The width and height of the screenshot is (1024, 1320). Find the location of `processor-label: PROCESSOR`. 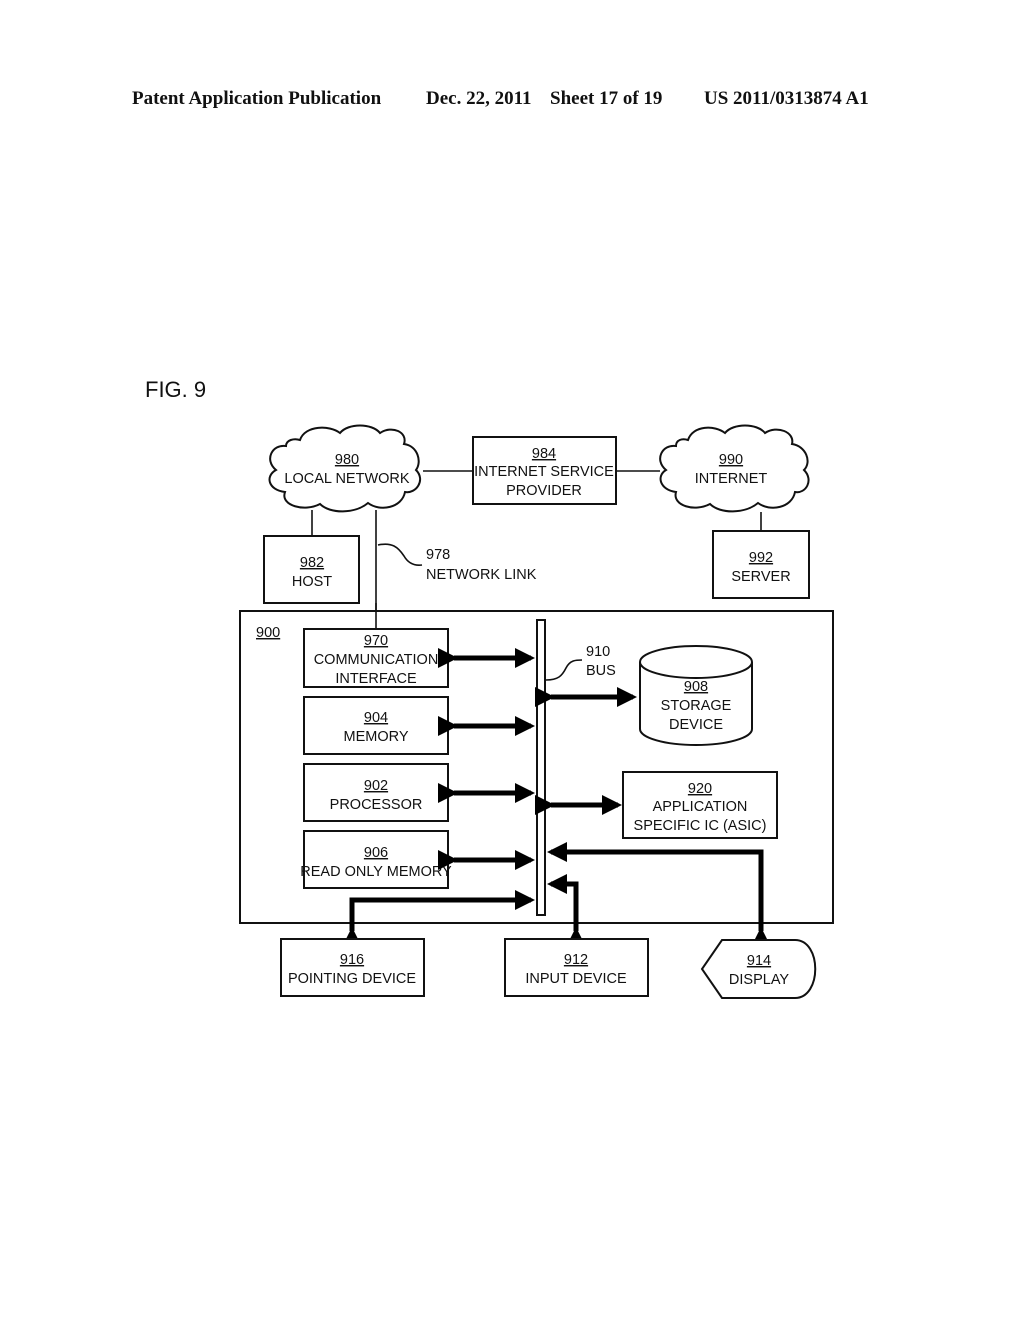

processor-label: PROCESSOR is located at coordinates (376, 805).